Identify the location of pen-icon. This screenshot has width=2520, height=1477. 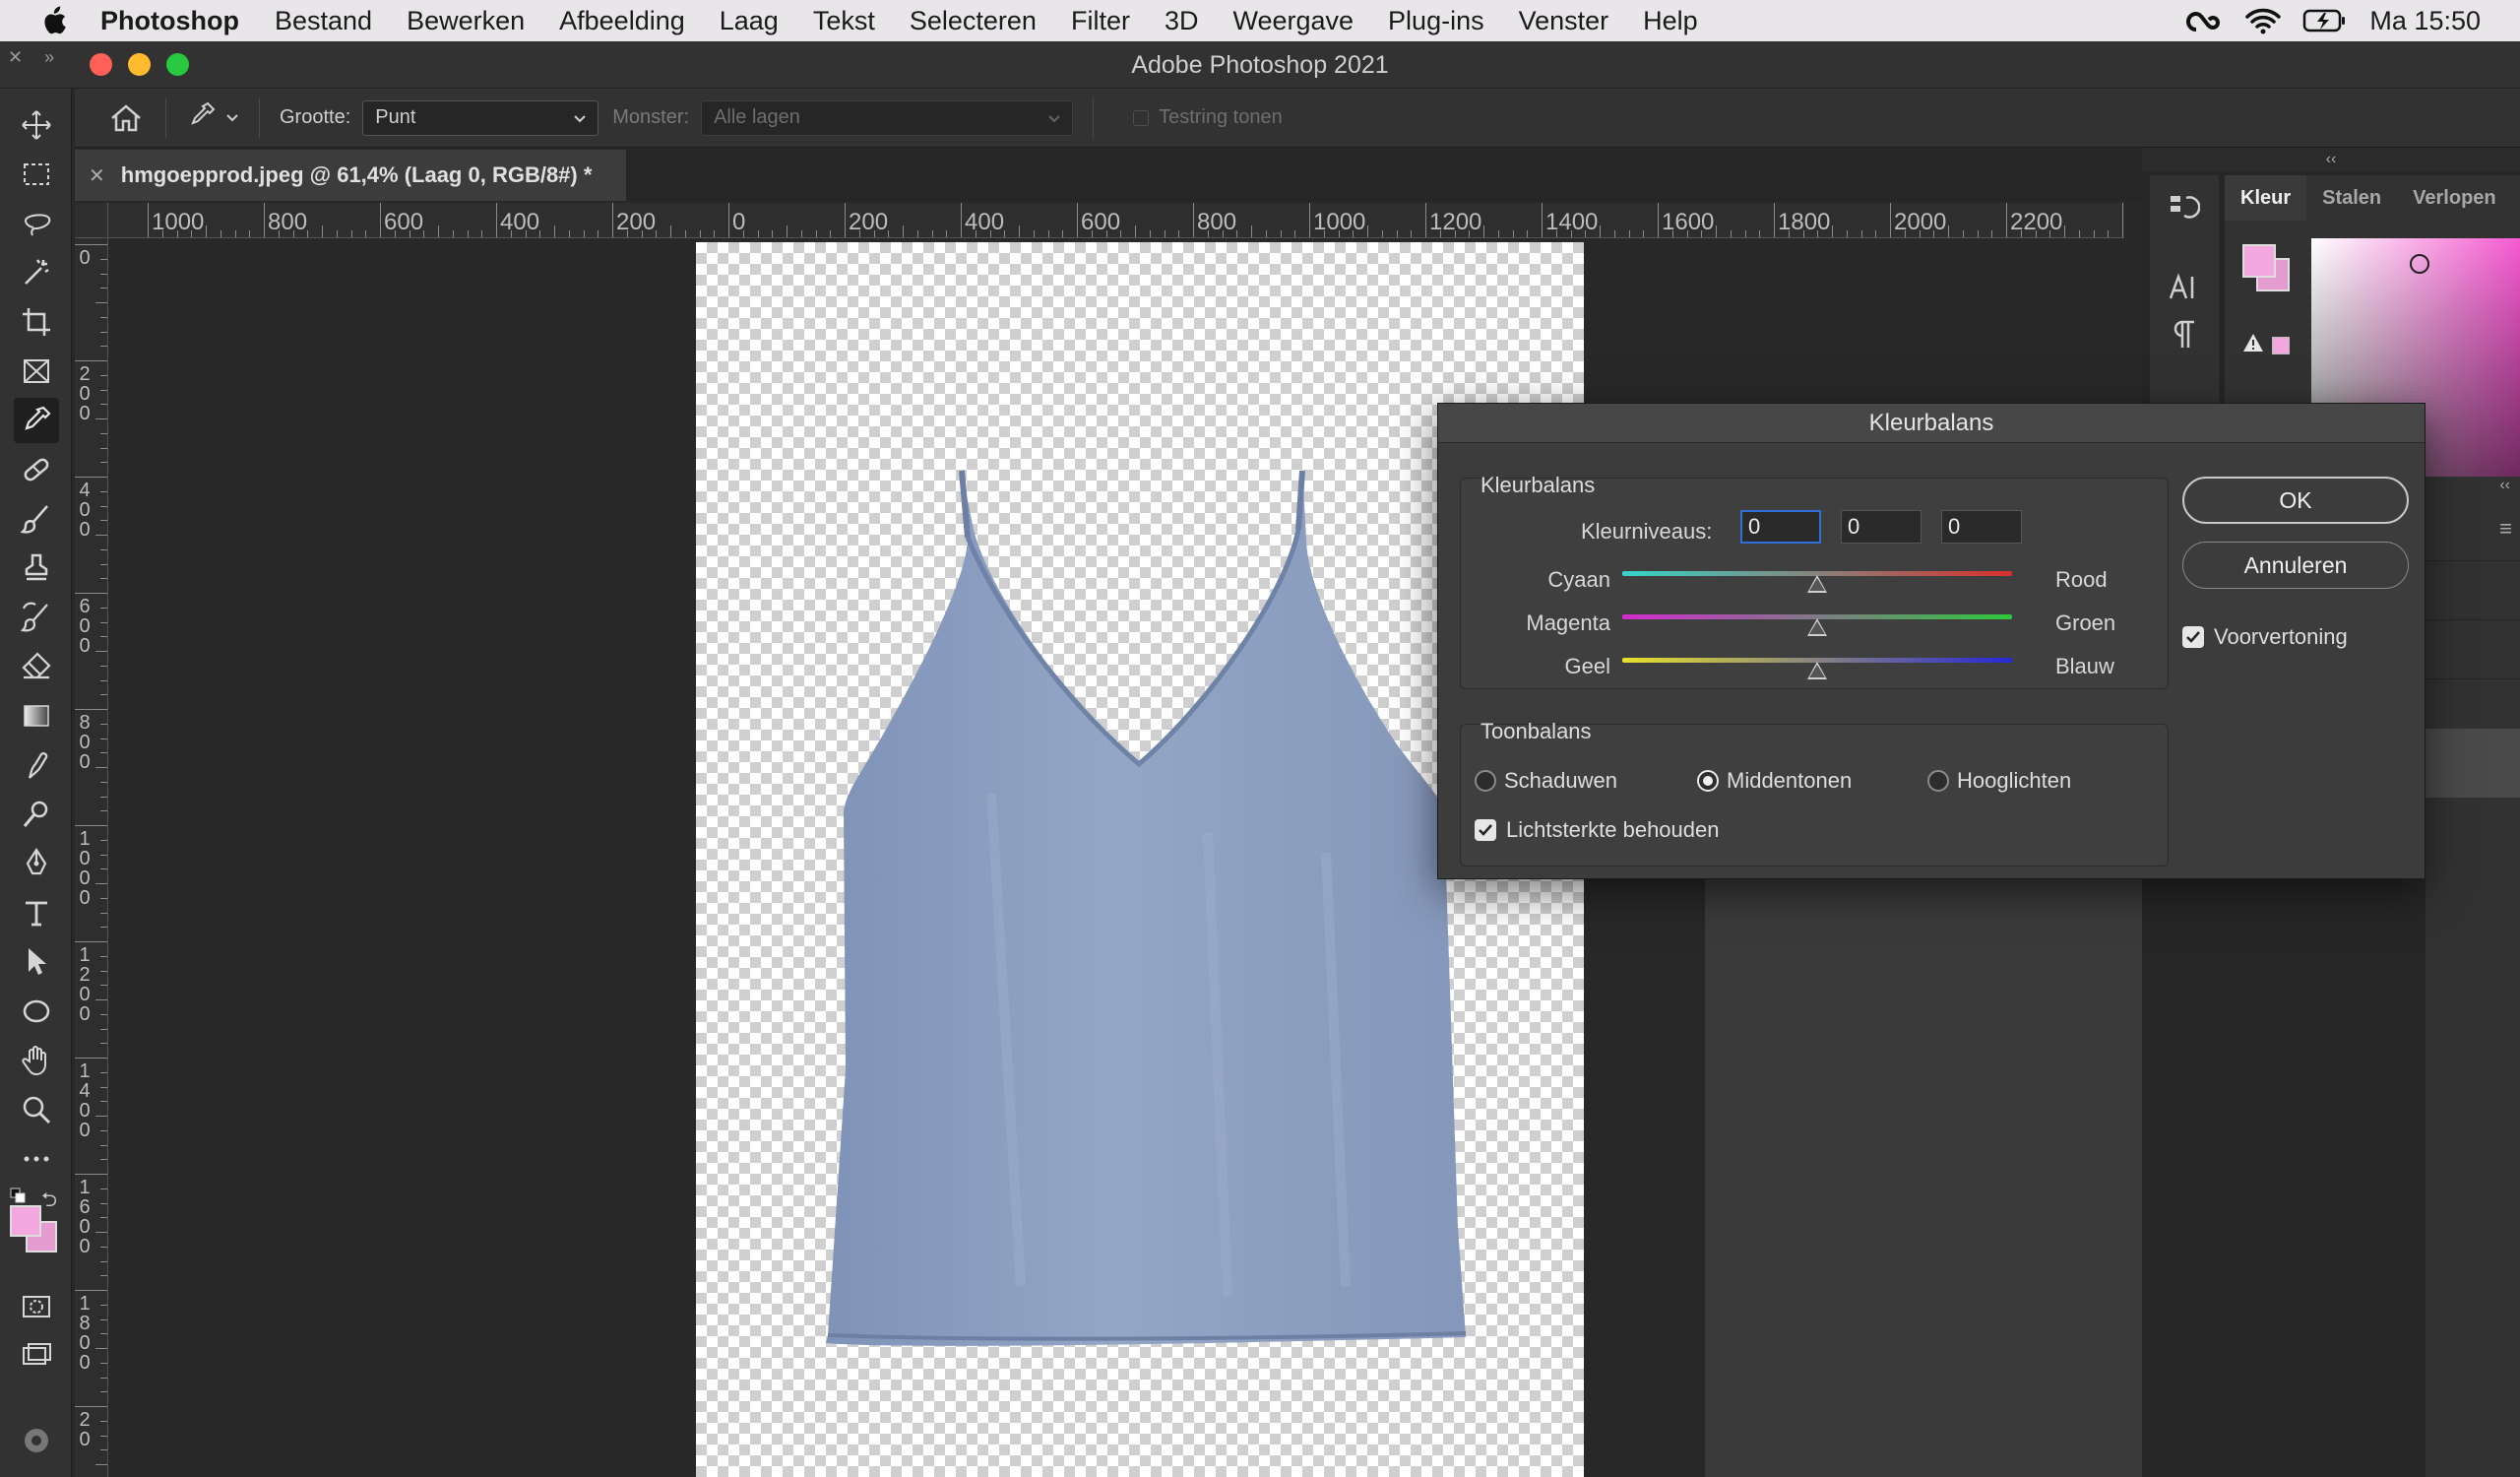
(36, 864).